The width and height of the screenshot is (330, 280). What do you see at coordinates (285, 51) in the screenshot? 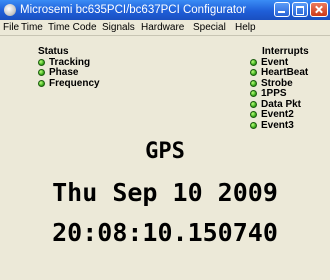
I see `interrupts-heading: Interrupts` at bounding box center [285, 51].